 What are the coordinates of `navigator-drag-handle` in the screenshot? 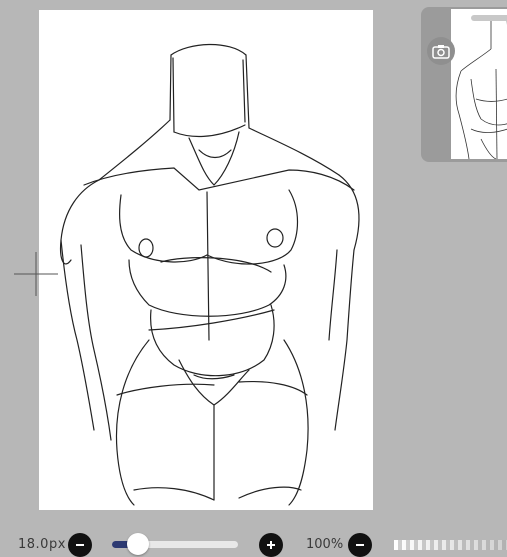 It's located at (489, 18).